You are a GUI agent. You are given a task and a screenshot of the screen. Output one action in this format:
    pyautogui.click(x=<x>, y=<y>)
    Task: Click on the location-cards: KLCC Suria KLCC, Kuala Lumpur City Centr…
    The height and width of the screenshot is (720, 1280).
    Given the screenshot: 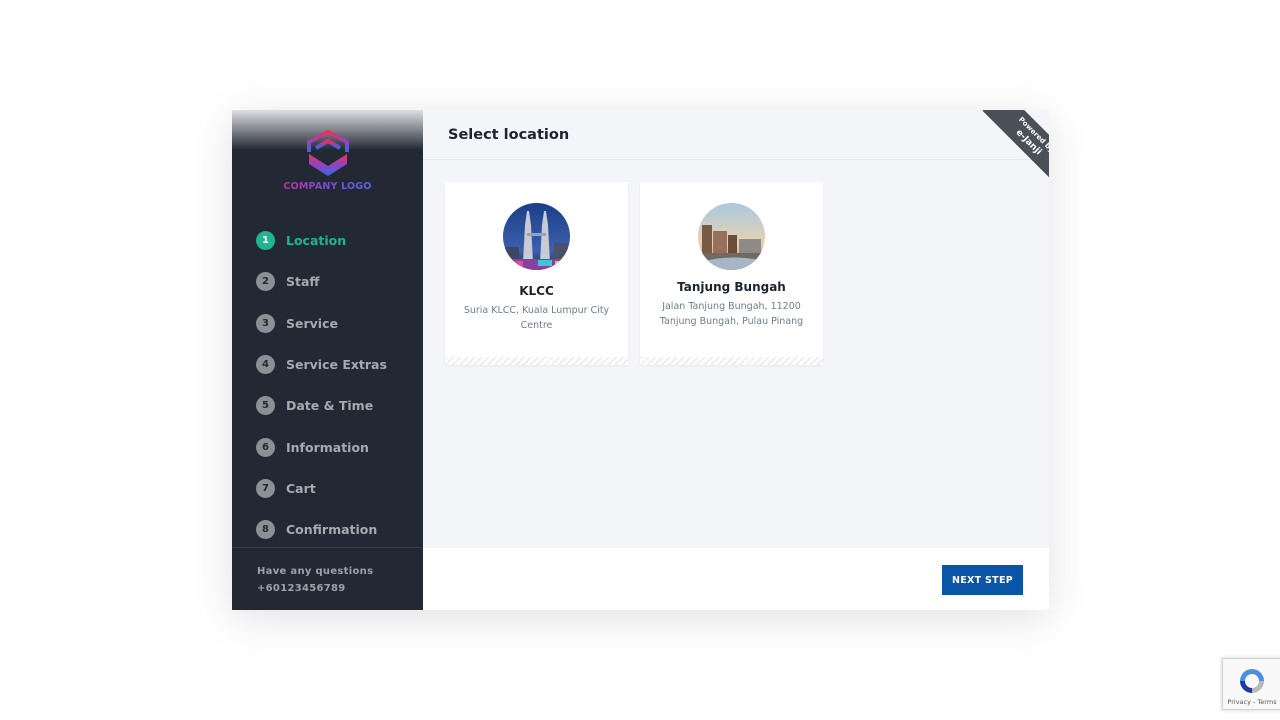 What is the action you would take?
    pyautogui.click(x=634, y=273)
    